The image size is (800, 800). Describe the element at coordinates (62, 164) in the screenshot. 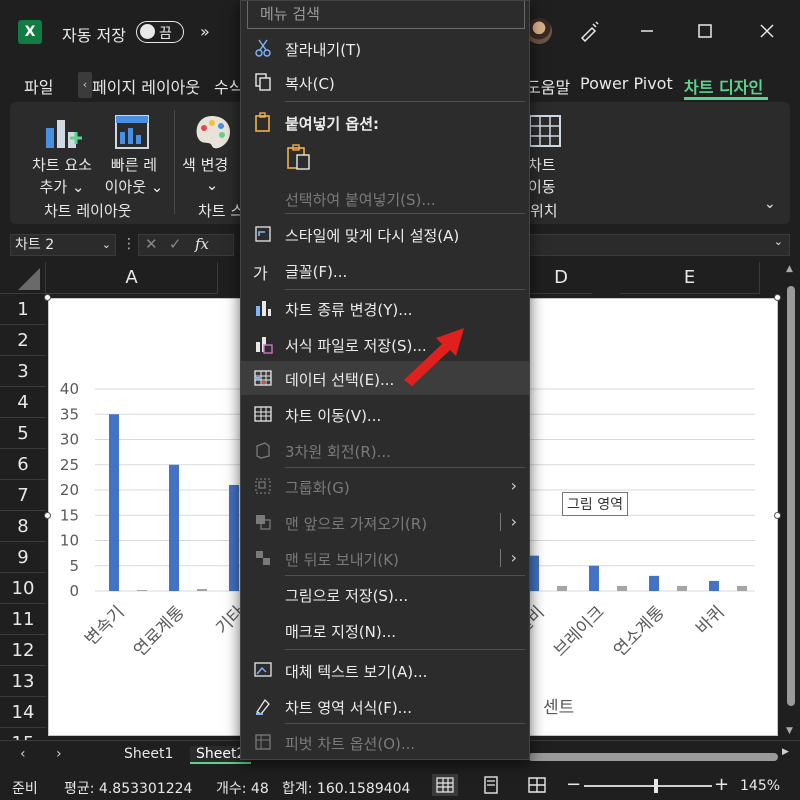

I see `add-chart-element-label: 차트 요소` at that location.